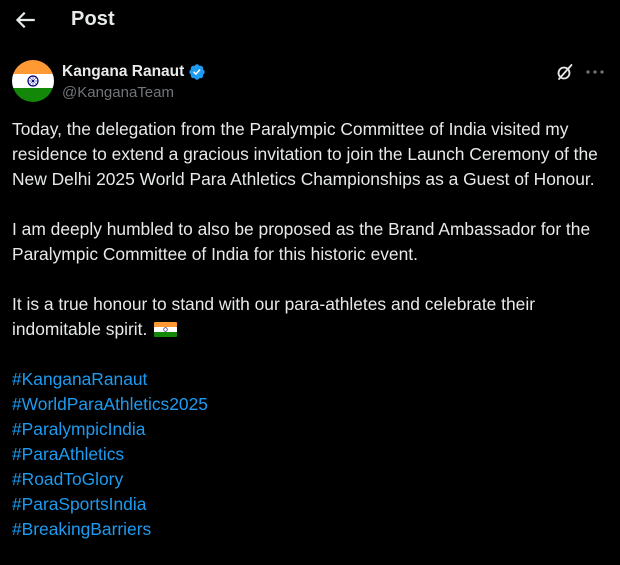  What do you see at coordinates (166, 329) in the screenshot?
I see `india-flag-emoji` at bounding box center [166, 329].